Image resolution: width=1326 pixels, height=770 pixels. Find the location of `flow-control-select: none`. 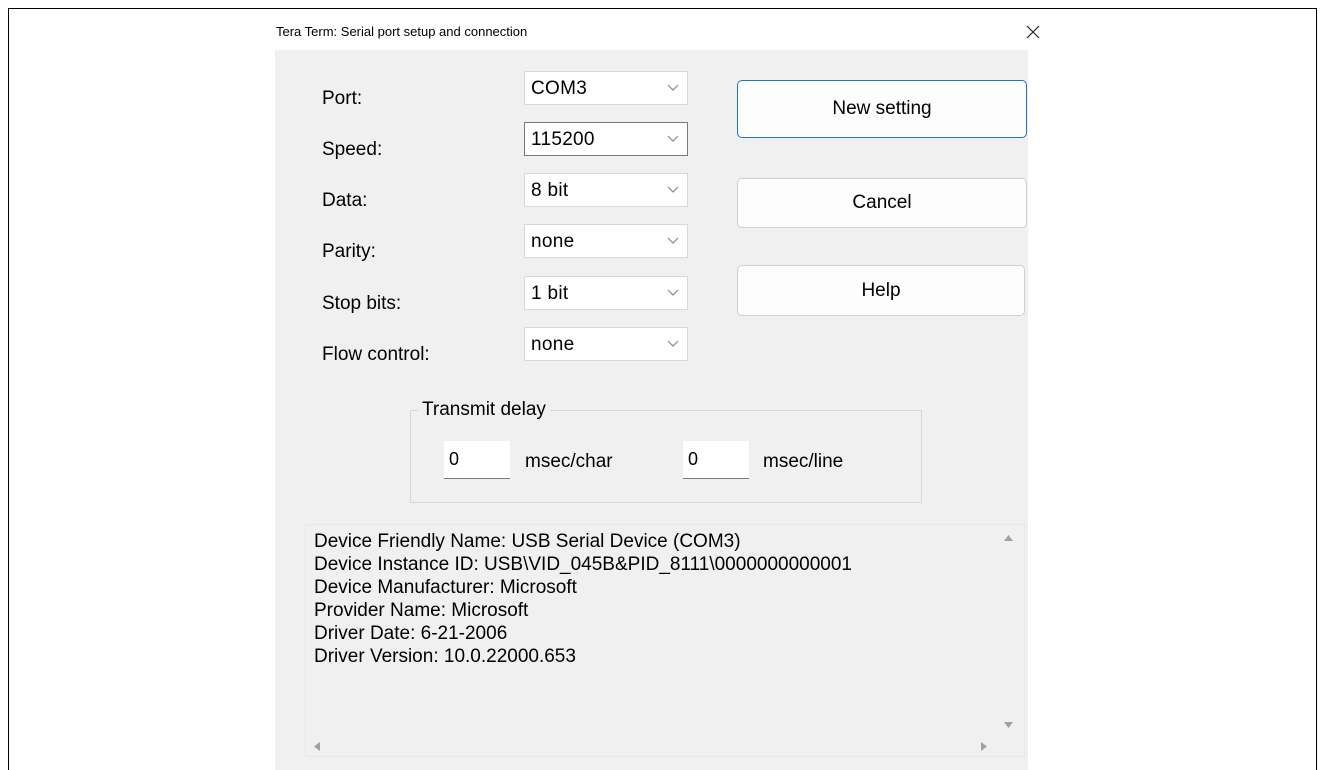

flow-control-select: none is located at coordinates (606, 344).